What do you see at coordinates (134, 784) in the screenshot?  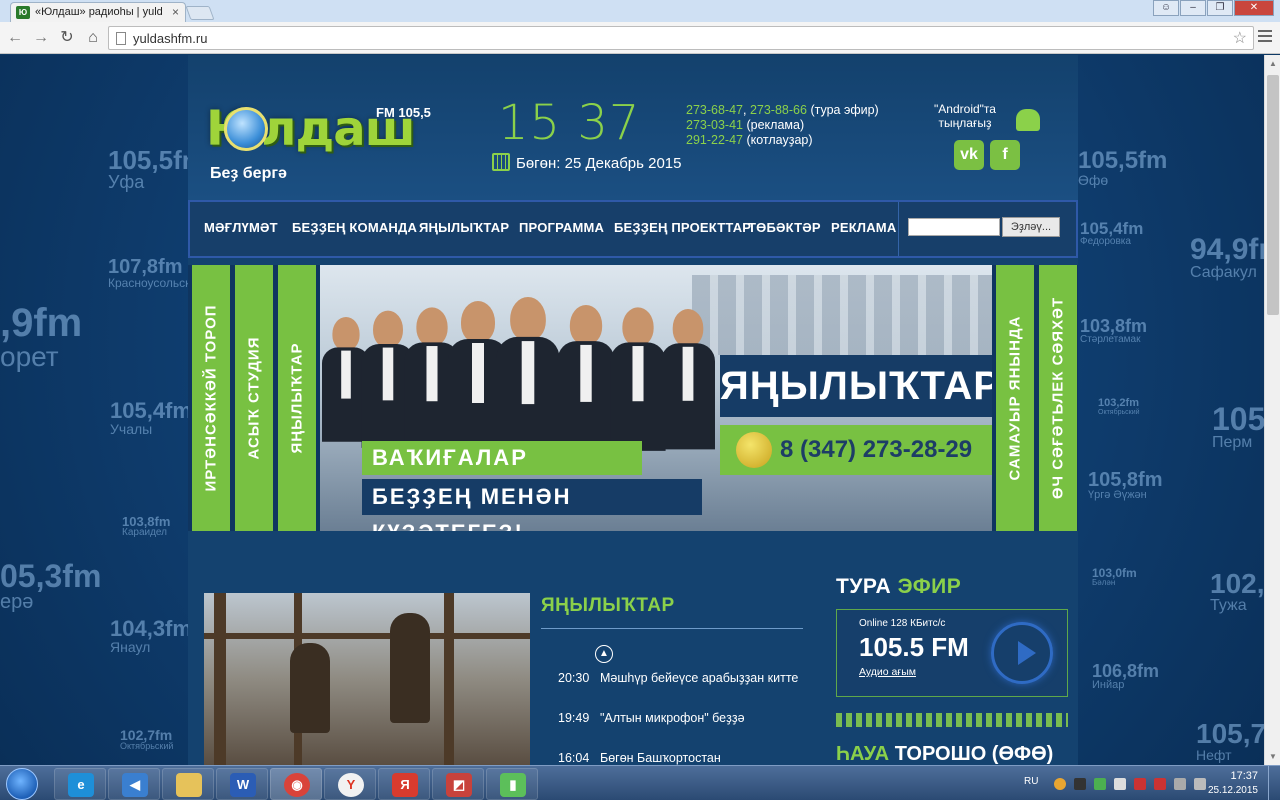 I see `taskbar-media: ◀` at bounding box center [134, 784].